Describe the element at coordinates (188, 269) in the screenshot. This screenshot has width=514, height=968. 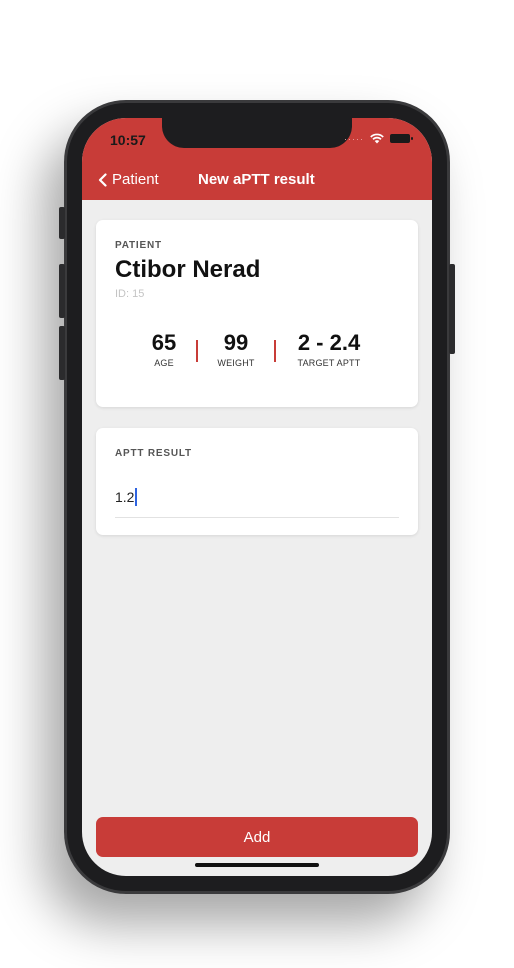
I see `patient-name: Ctibor Nerad` at that location.